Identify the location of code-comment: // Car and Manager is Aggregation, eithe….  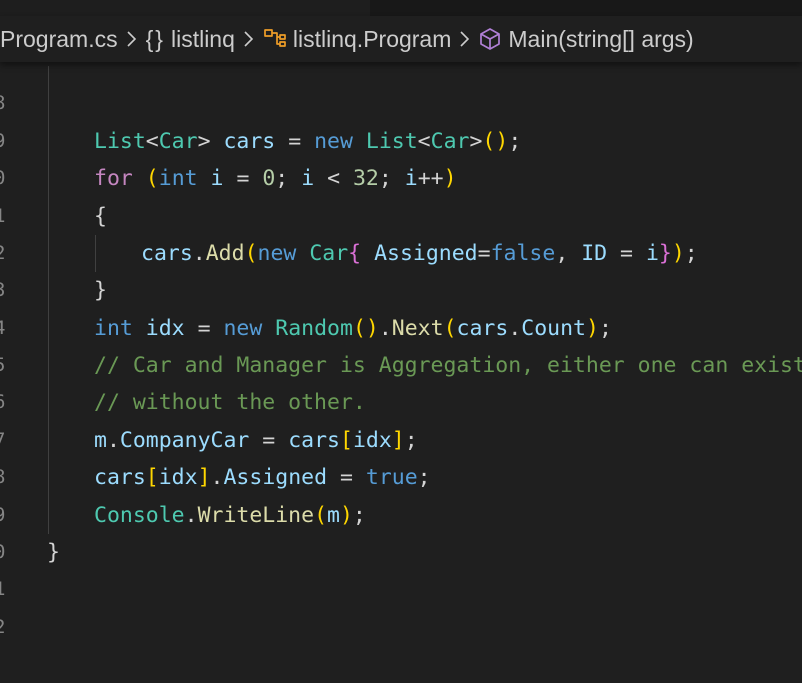
(448, 365).